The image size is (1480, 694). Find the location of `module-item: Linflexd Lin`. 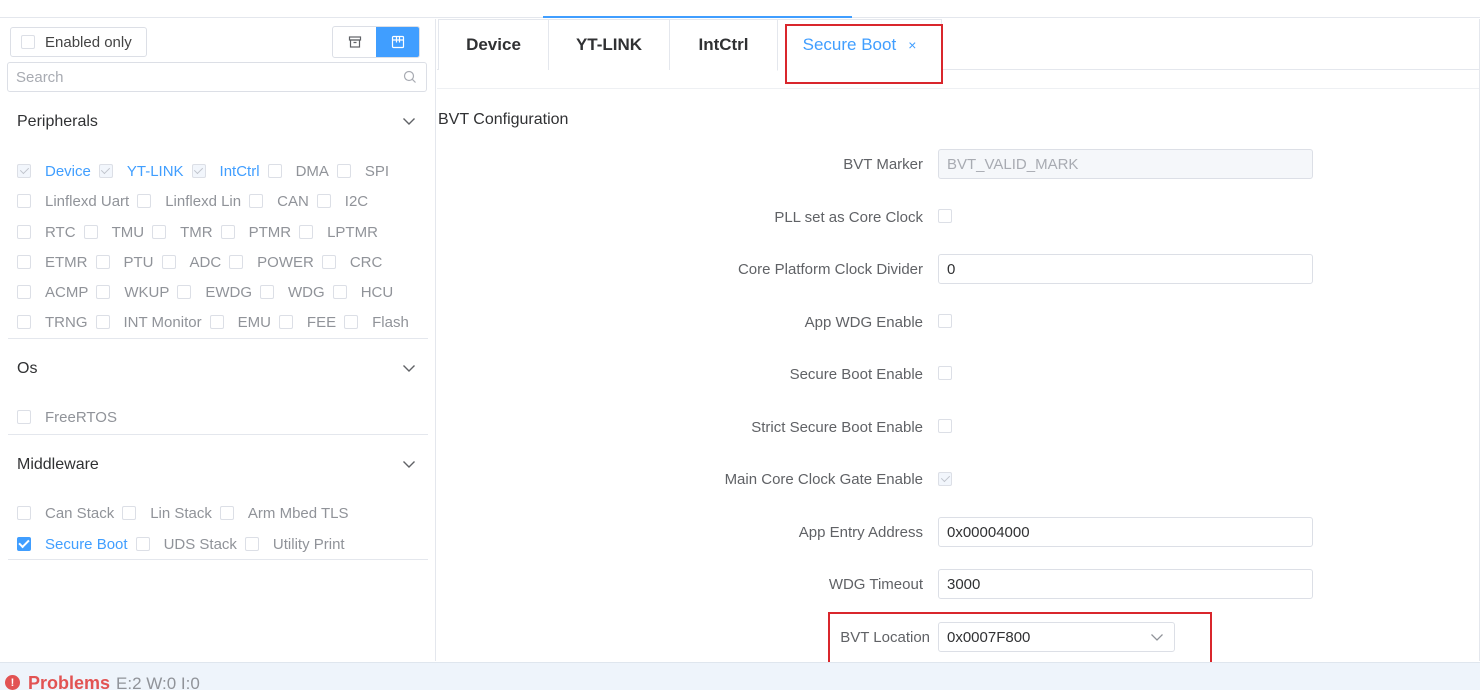

module-item: Linflexd Lin is located at coordinates (189, 201).